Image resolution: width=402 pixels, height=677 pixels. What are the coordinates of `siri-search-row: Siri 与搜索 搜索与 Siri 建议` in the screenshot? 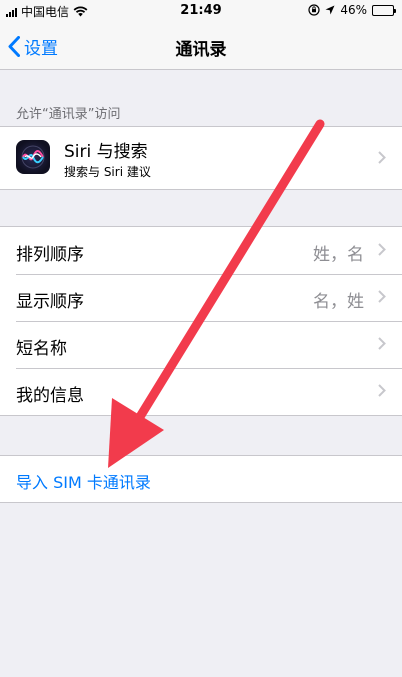 It's located at (201, 158).